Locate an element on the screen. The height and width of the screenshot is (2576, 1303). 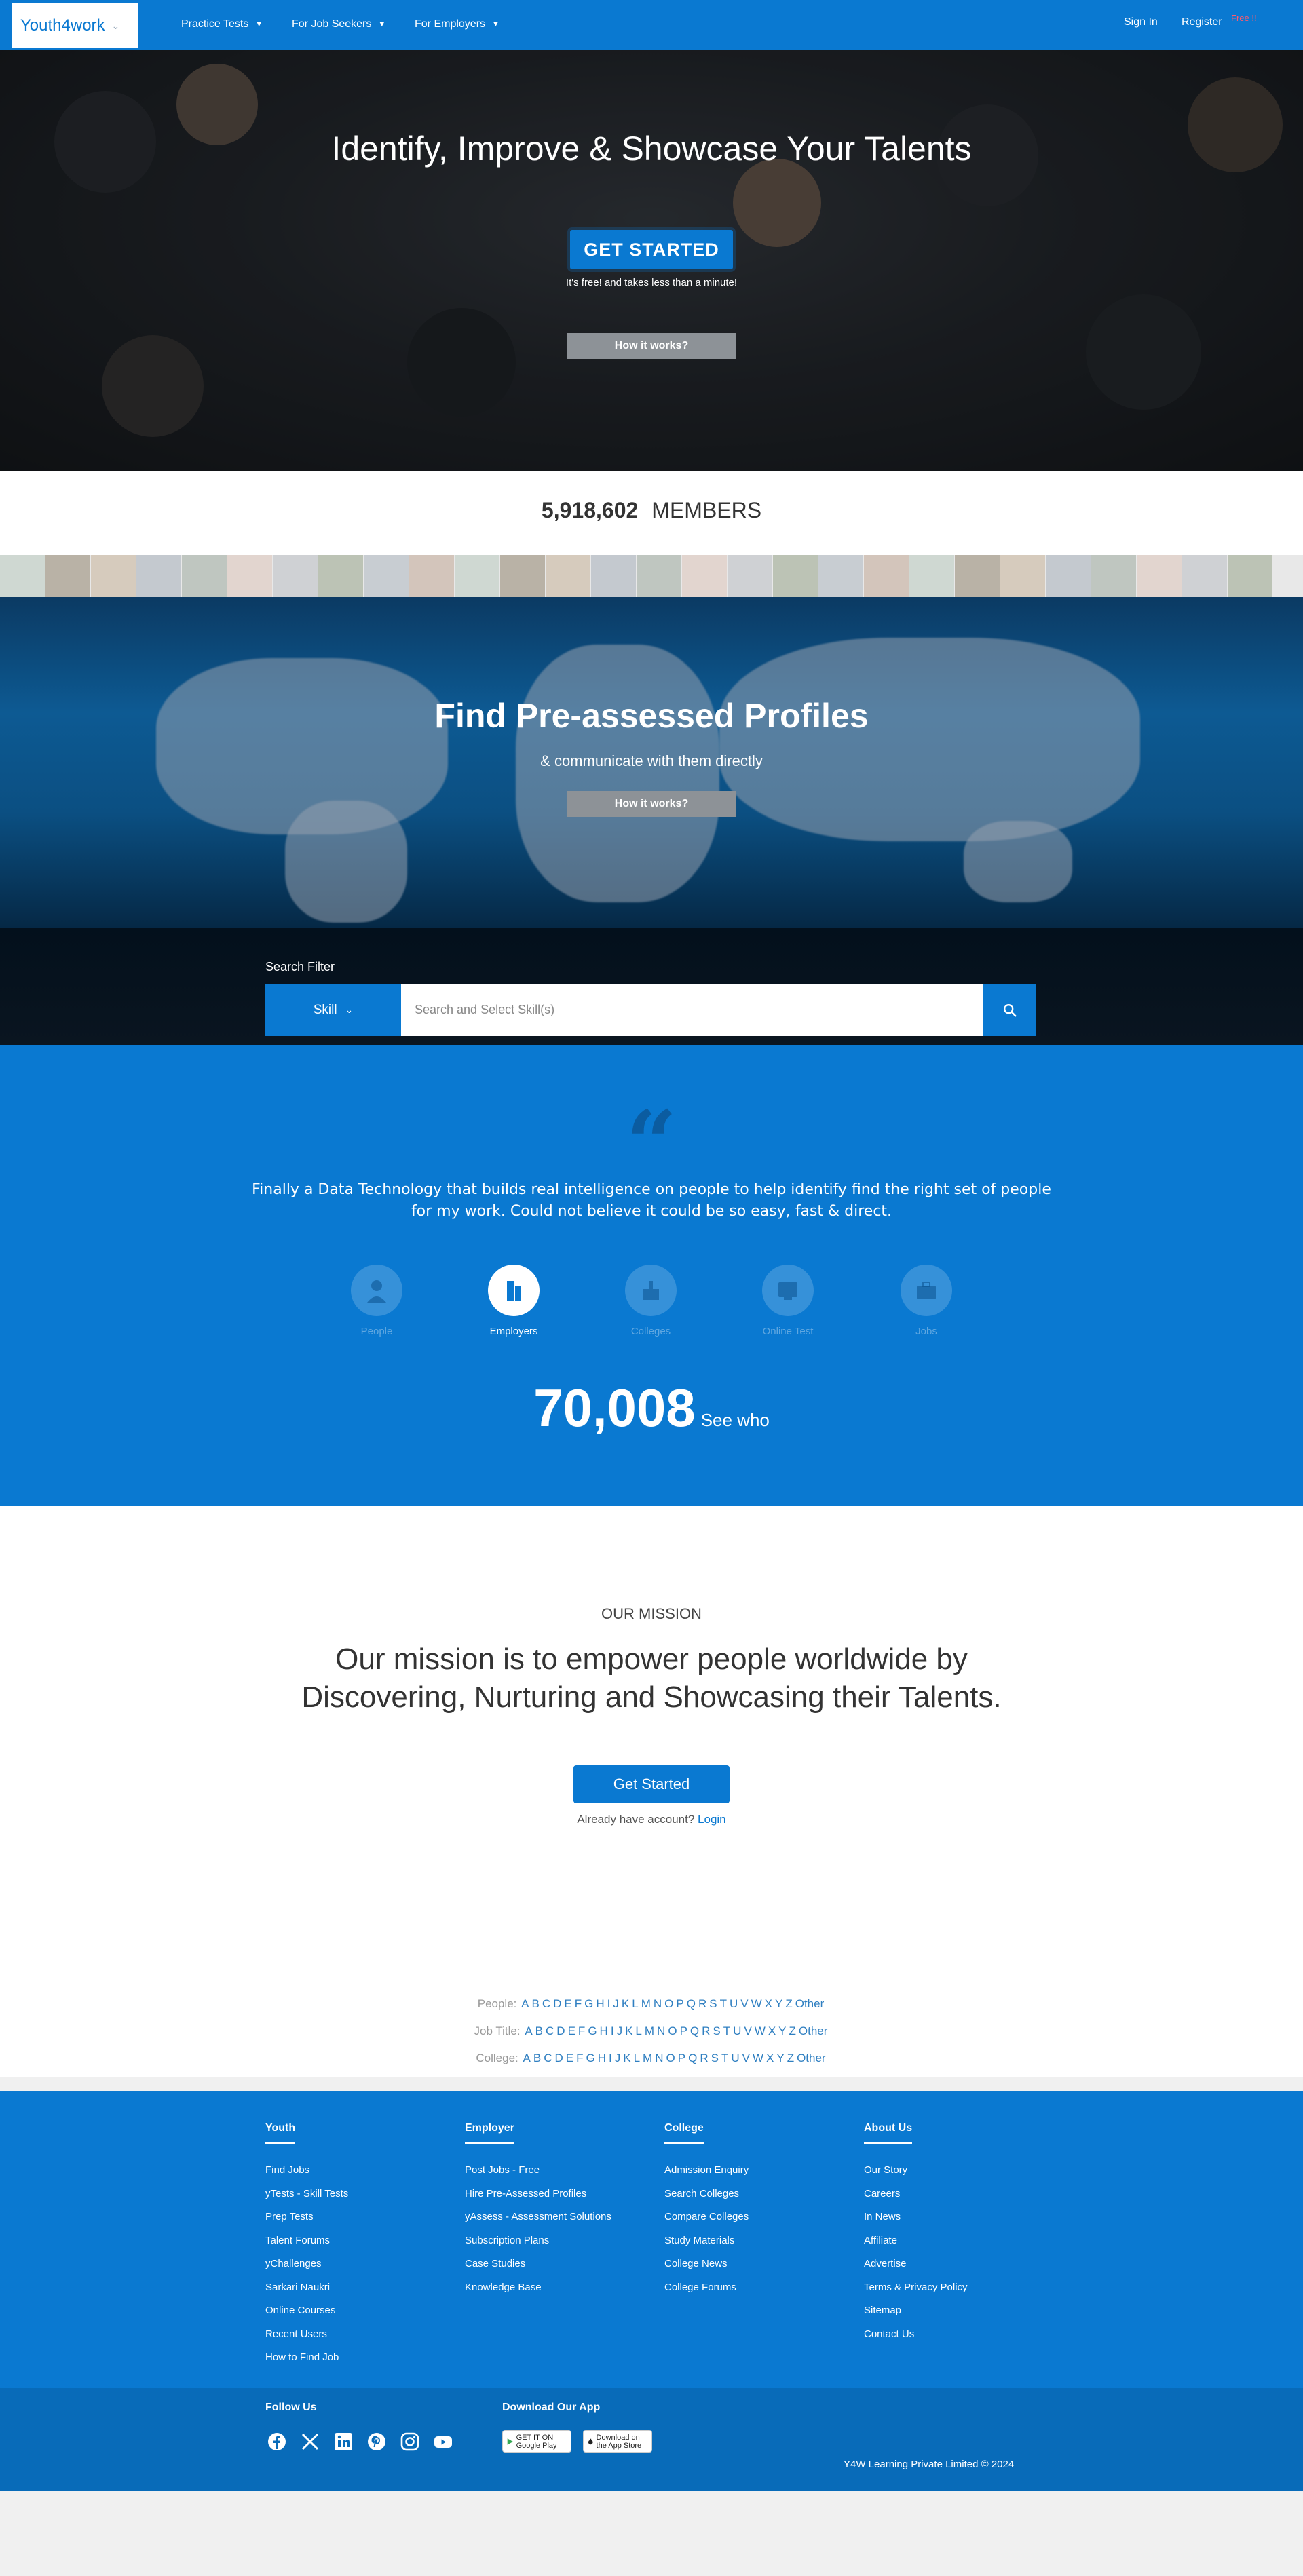
footer-link: Prep Tests is located at coordinates (306, 2217).